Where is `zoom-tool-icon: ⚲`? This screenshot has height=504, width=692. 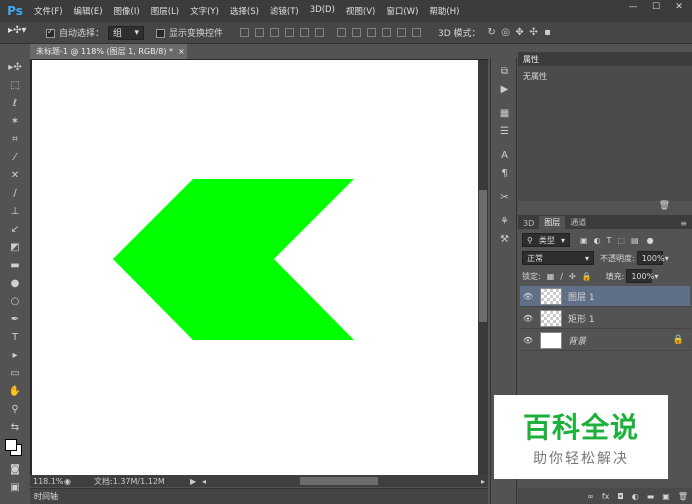 zoom-tool-icon: ⚲ is located at coordinates (15, 409).